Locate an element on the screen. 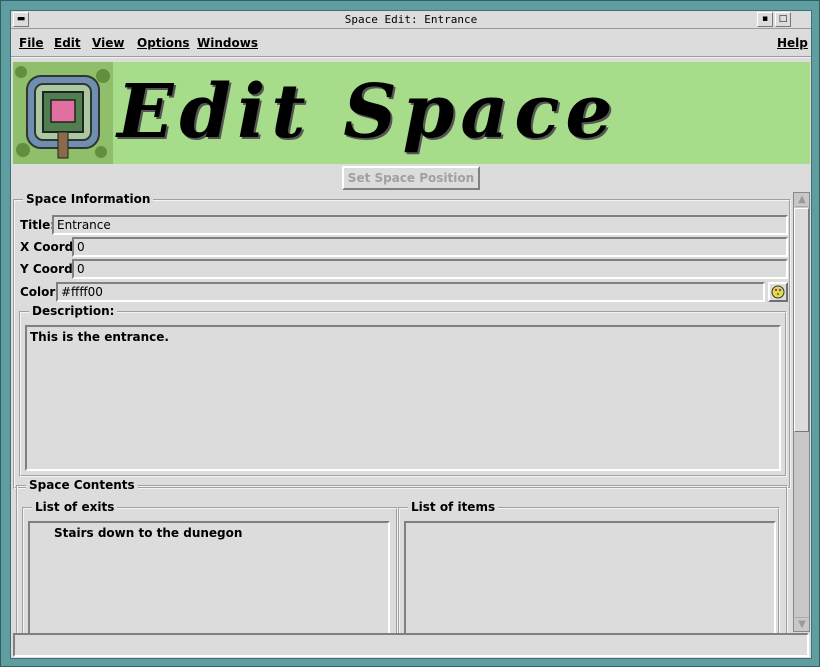 The height and width of the screenshot is (667, 820). scroll-up-icon: ▲ is located at coordinates (802, 200).